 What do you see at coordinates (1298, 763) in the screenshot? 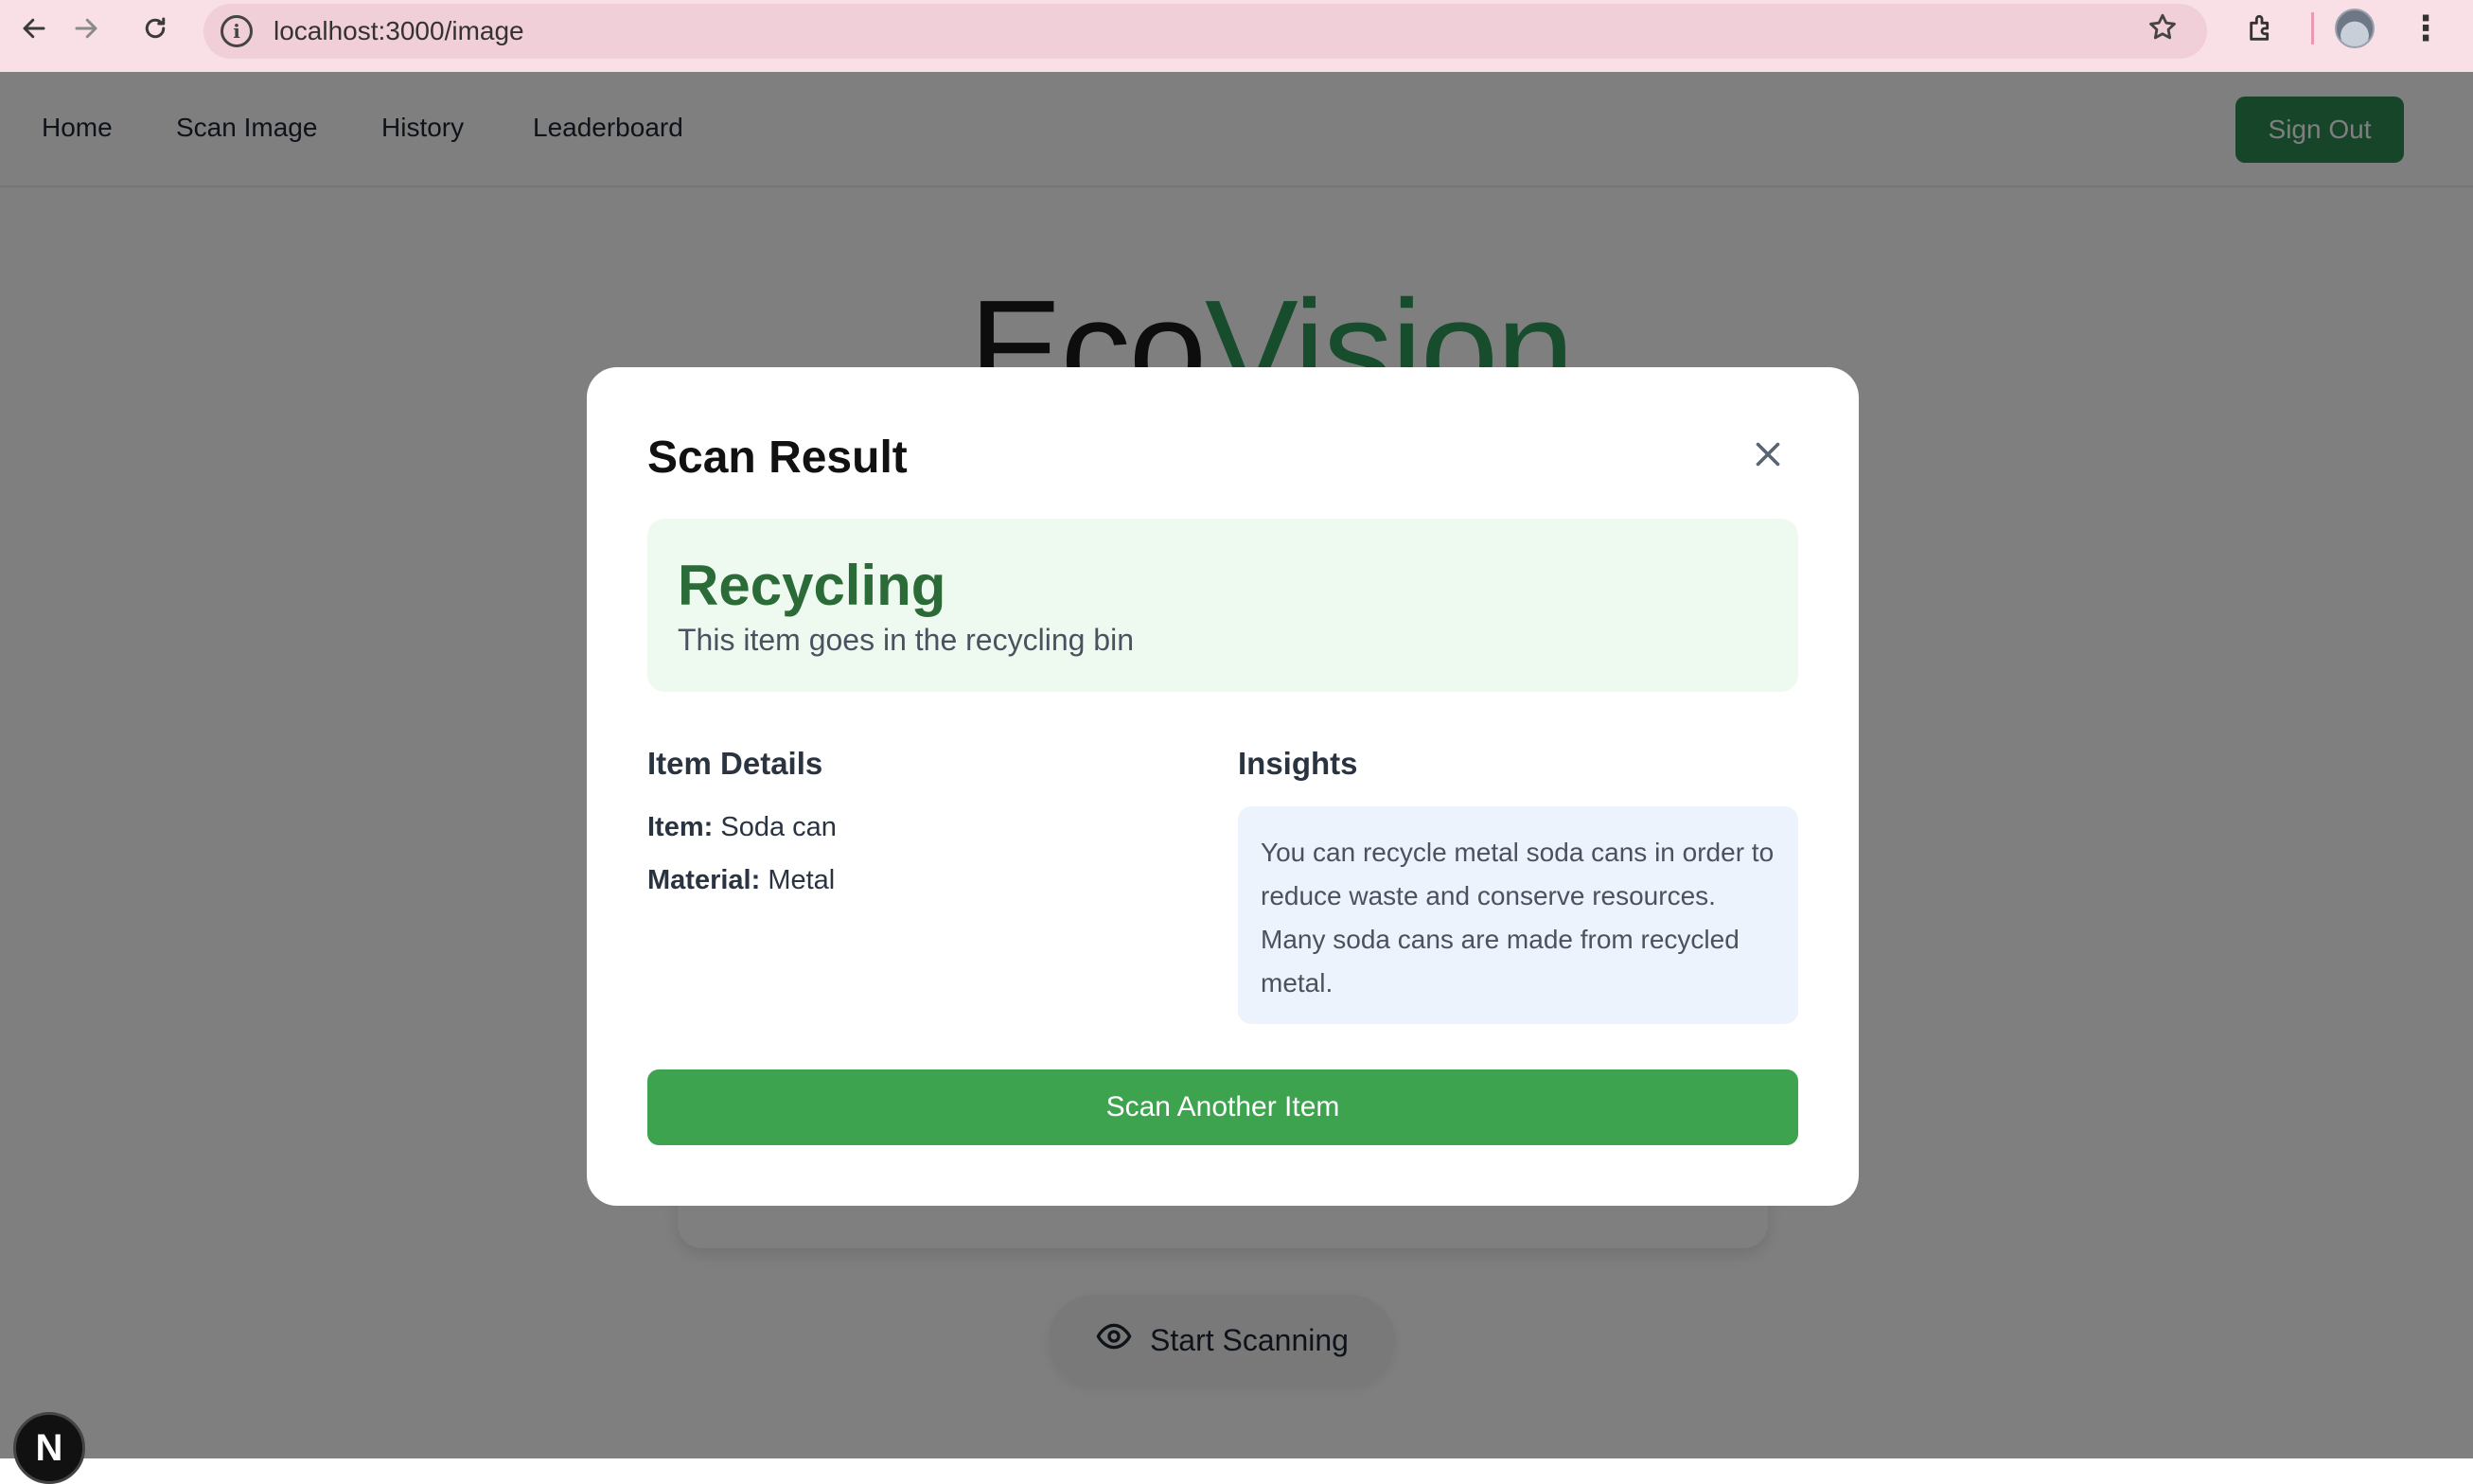
I see `insights-heading: Insights` at bounding box center [1298, 763].